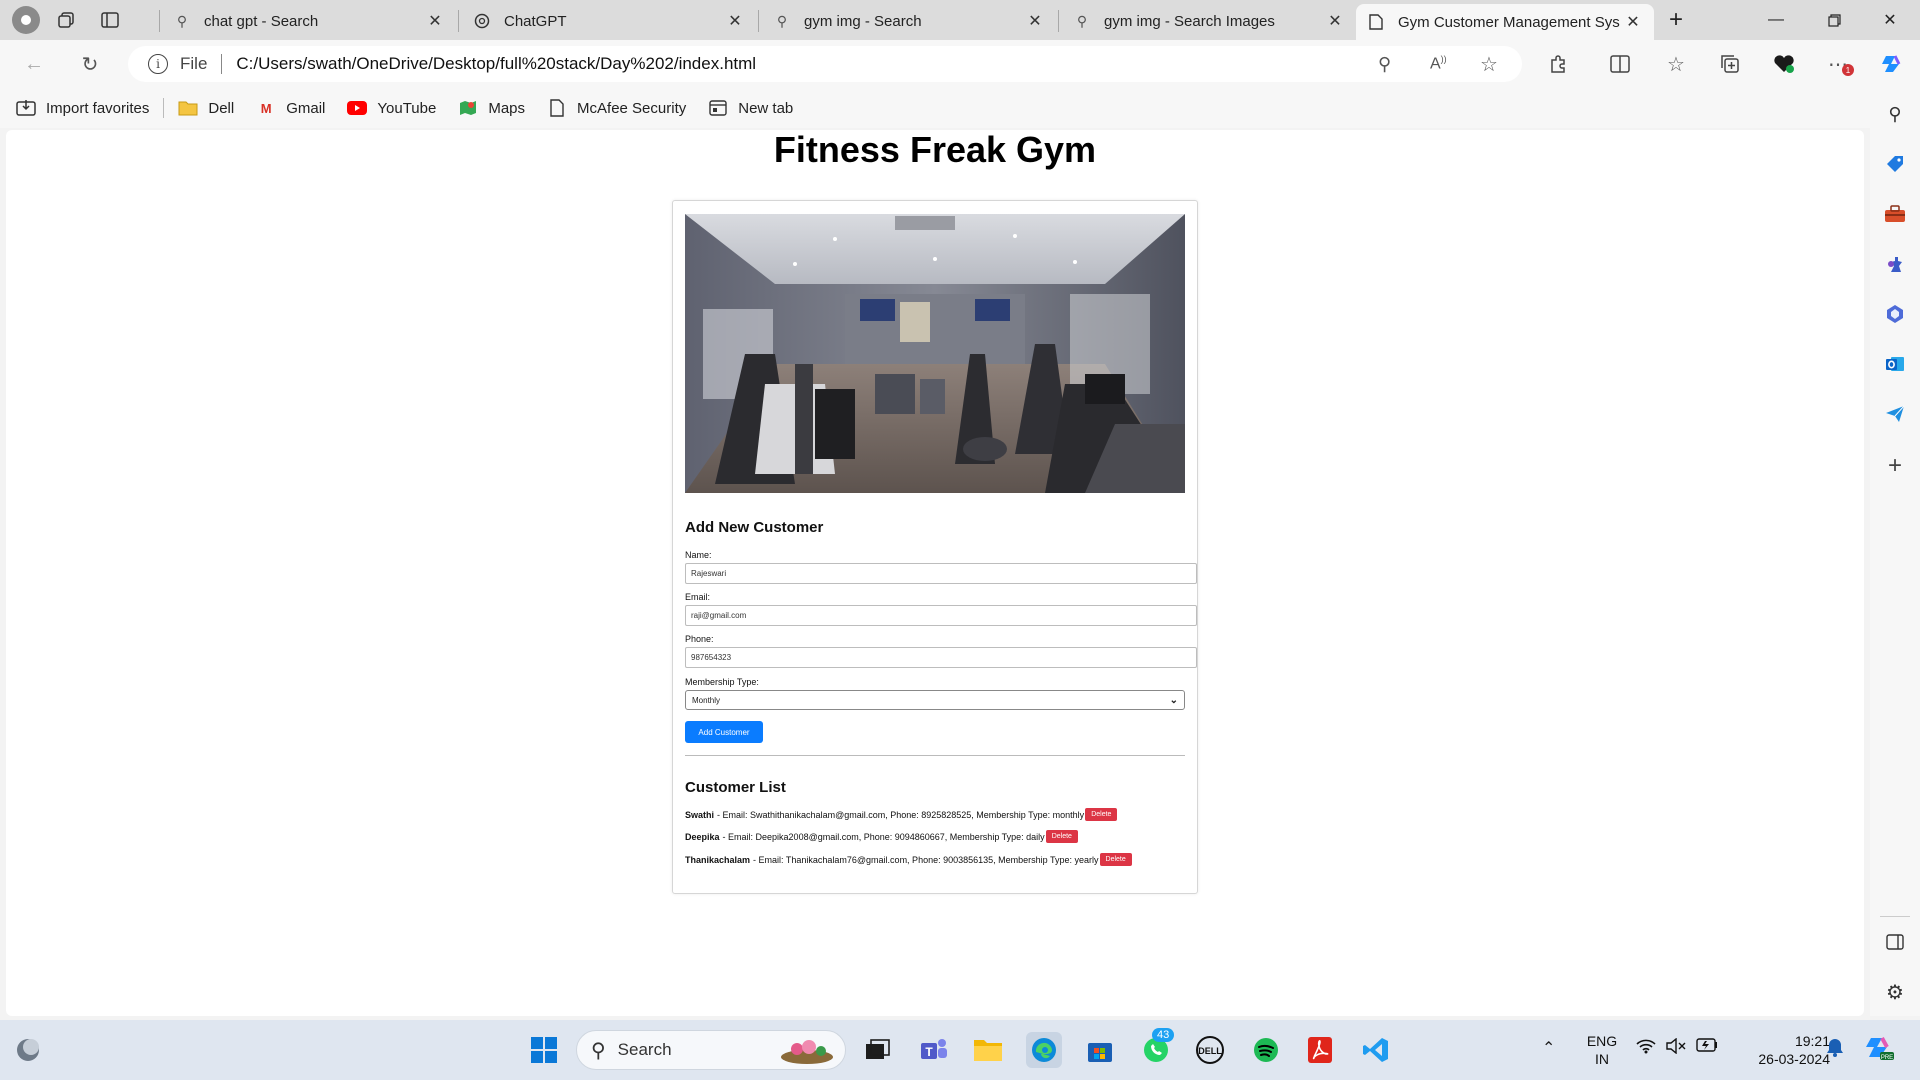 The image size is (1920, 1080). I want to click on shopping-icon, so click(1895, 164).